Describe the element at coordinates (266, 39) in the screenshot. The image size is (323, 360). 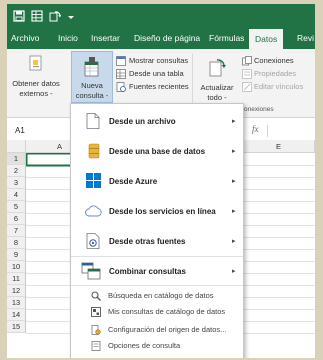
I see `tab-datos: Datos` at that location.